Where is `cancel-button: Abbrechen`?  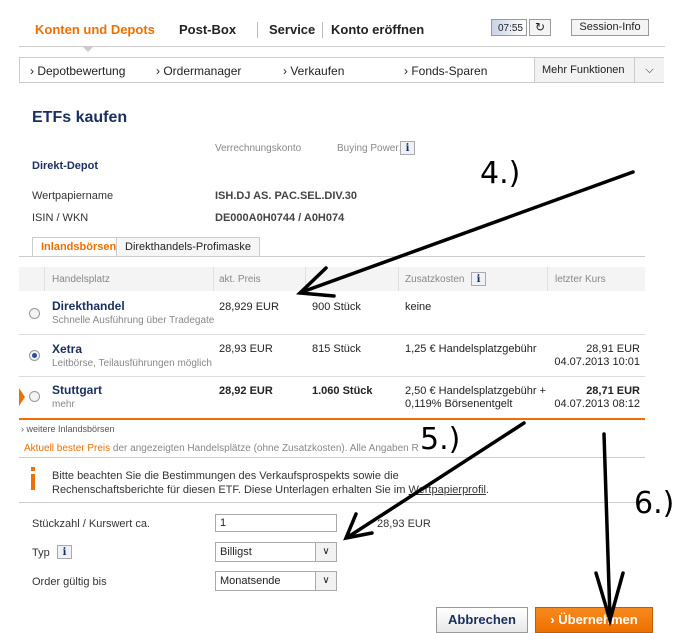
cancel-button: Abbrechen is located at coordinates (482, 620).